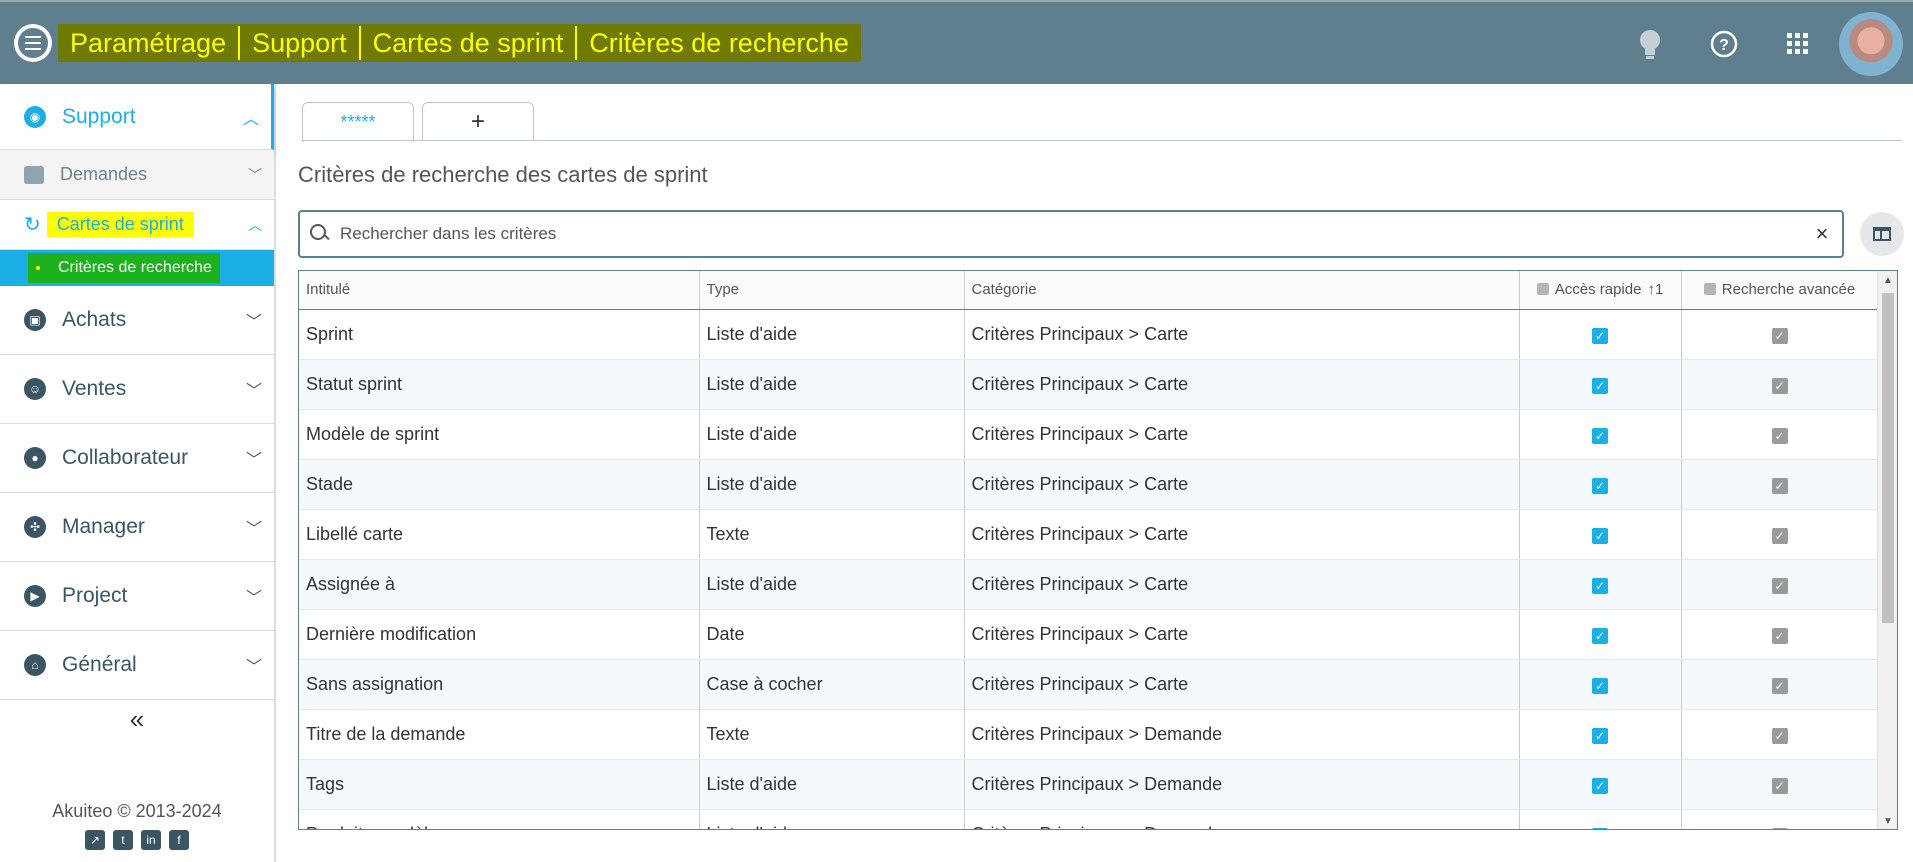 This screenshot has width=1913, height=862. Describe the element at coordinates (179, 840) in the screenshot. I see `facebook-icon: f` at that location.